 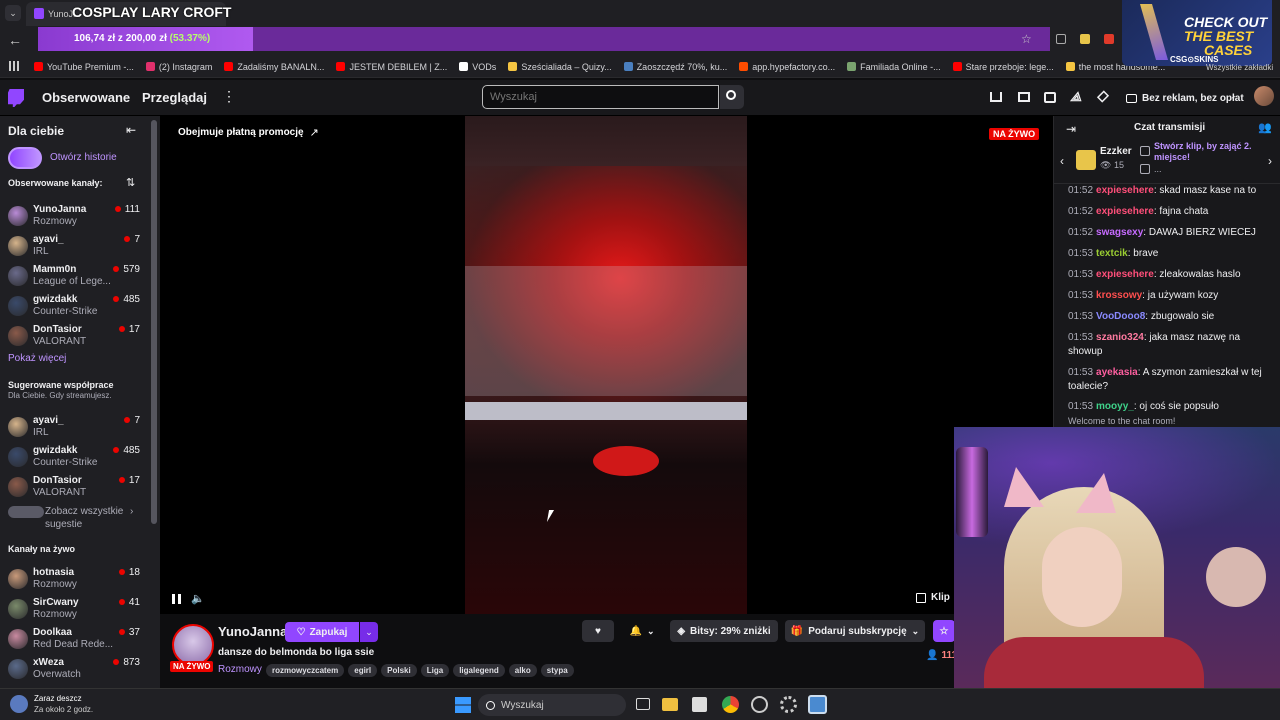 What do you see at coordinates (1117, 372) in the screenshot?
I see `chat-username: ayekasia` at bounding box center [1117, 372].